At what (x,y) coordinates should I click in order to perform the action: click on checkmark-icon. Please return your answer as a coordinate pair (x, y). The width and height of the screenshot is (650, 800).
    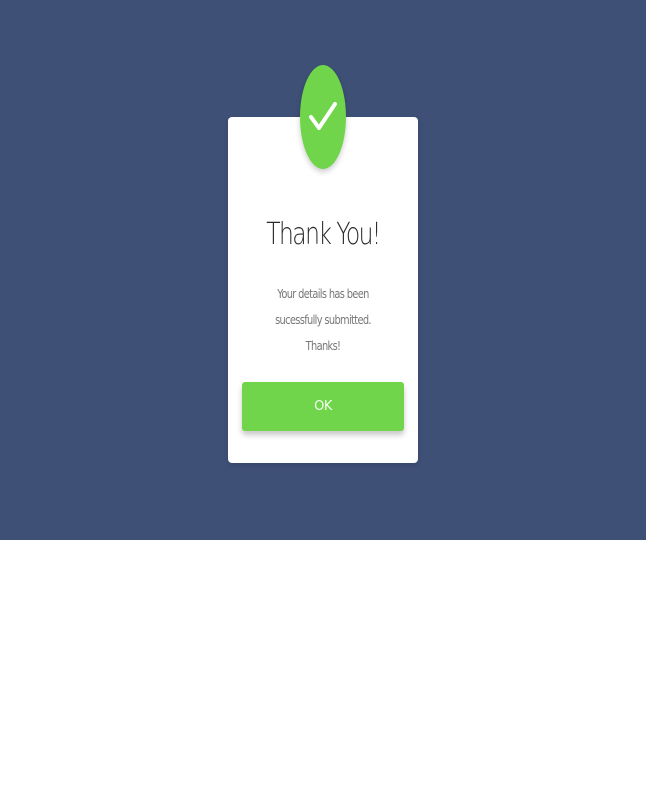
    Looking at the image, I should click on (323, 116).